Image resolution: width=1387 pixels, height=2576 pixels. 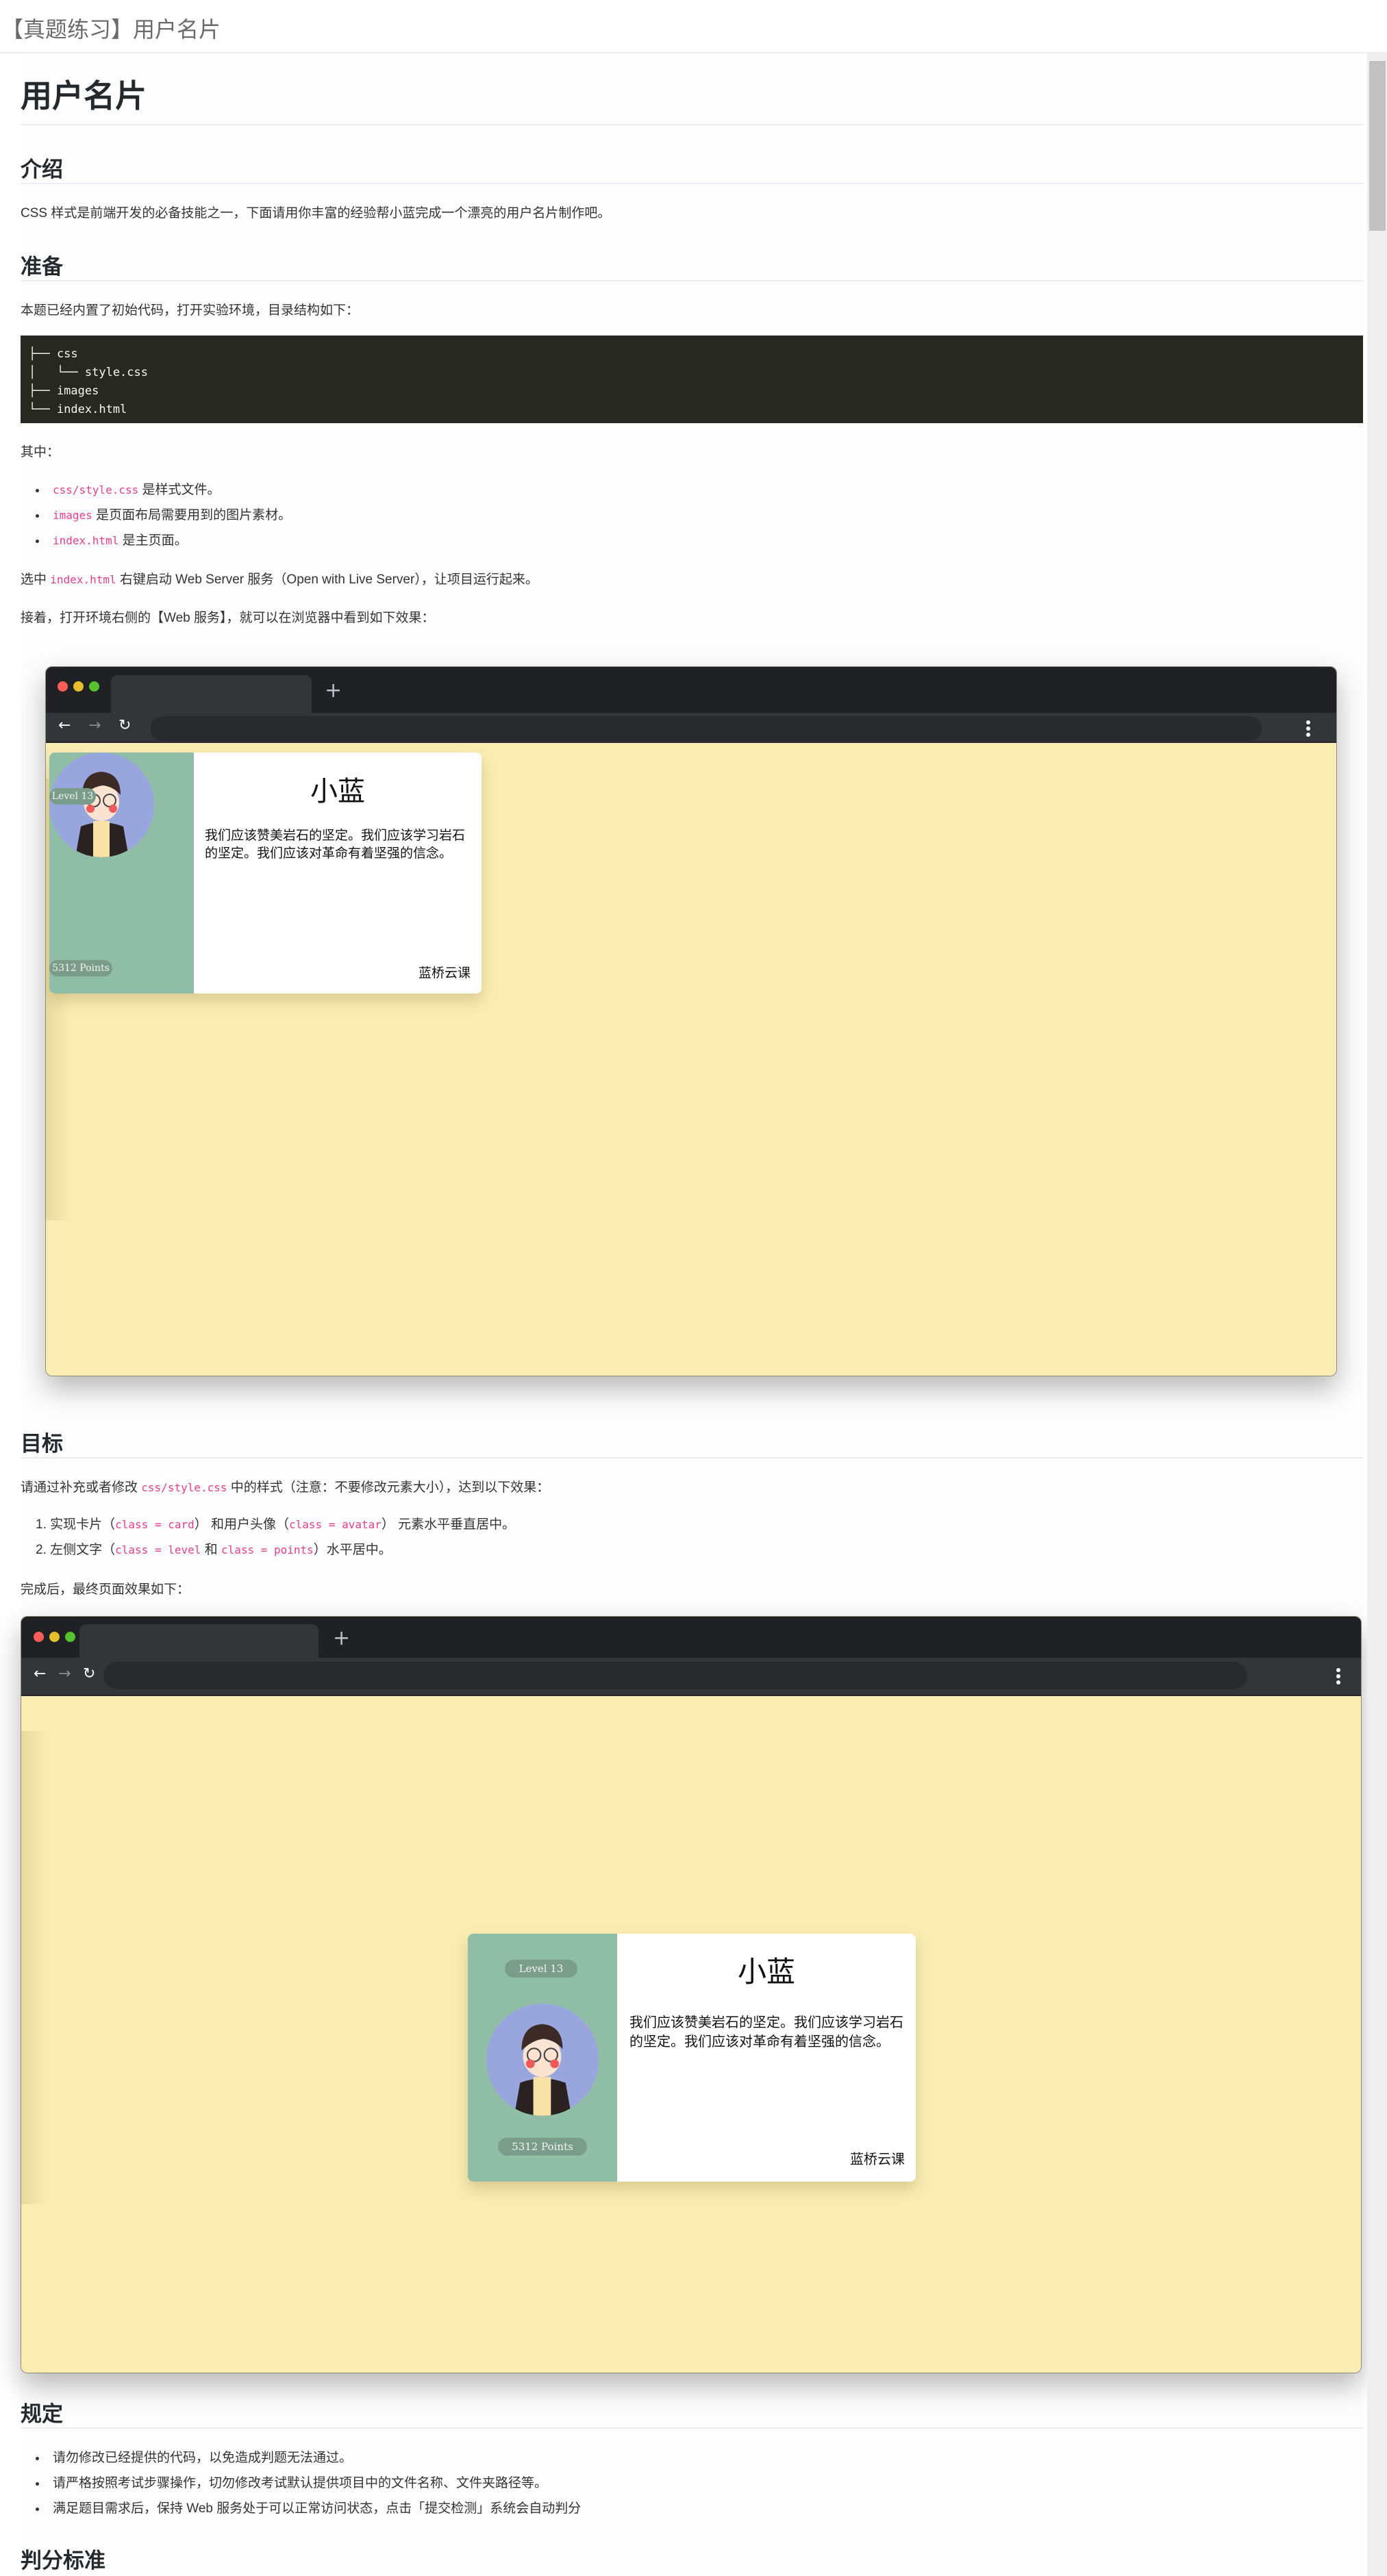 What do you see at coordinates (694, 26) in the screenshot?
I see `top-bar: 【真题练习】用户名片` at bounding box center [694, 26].